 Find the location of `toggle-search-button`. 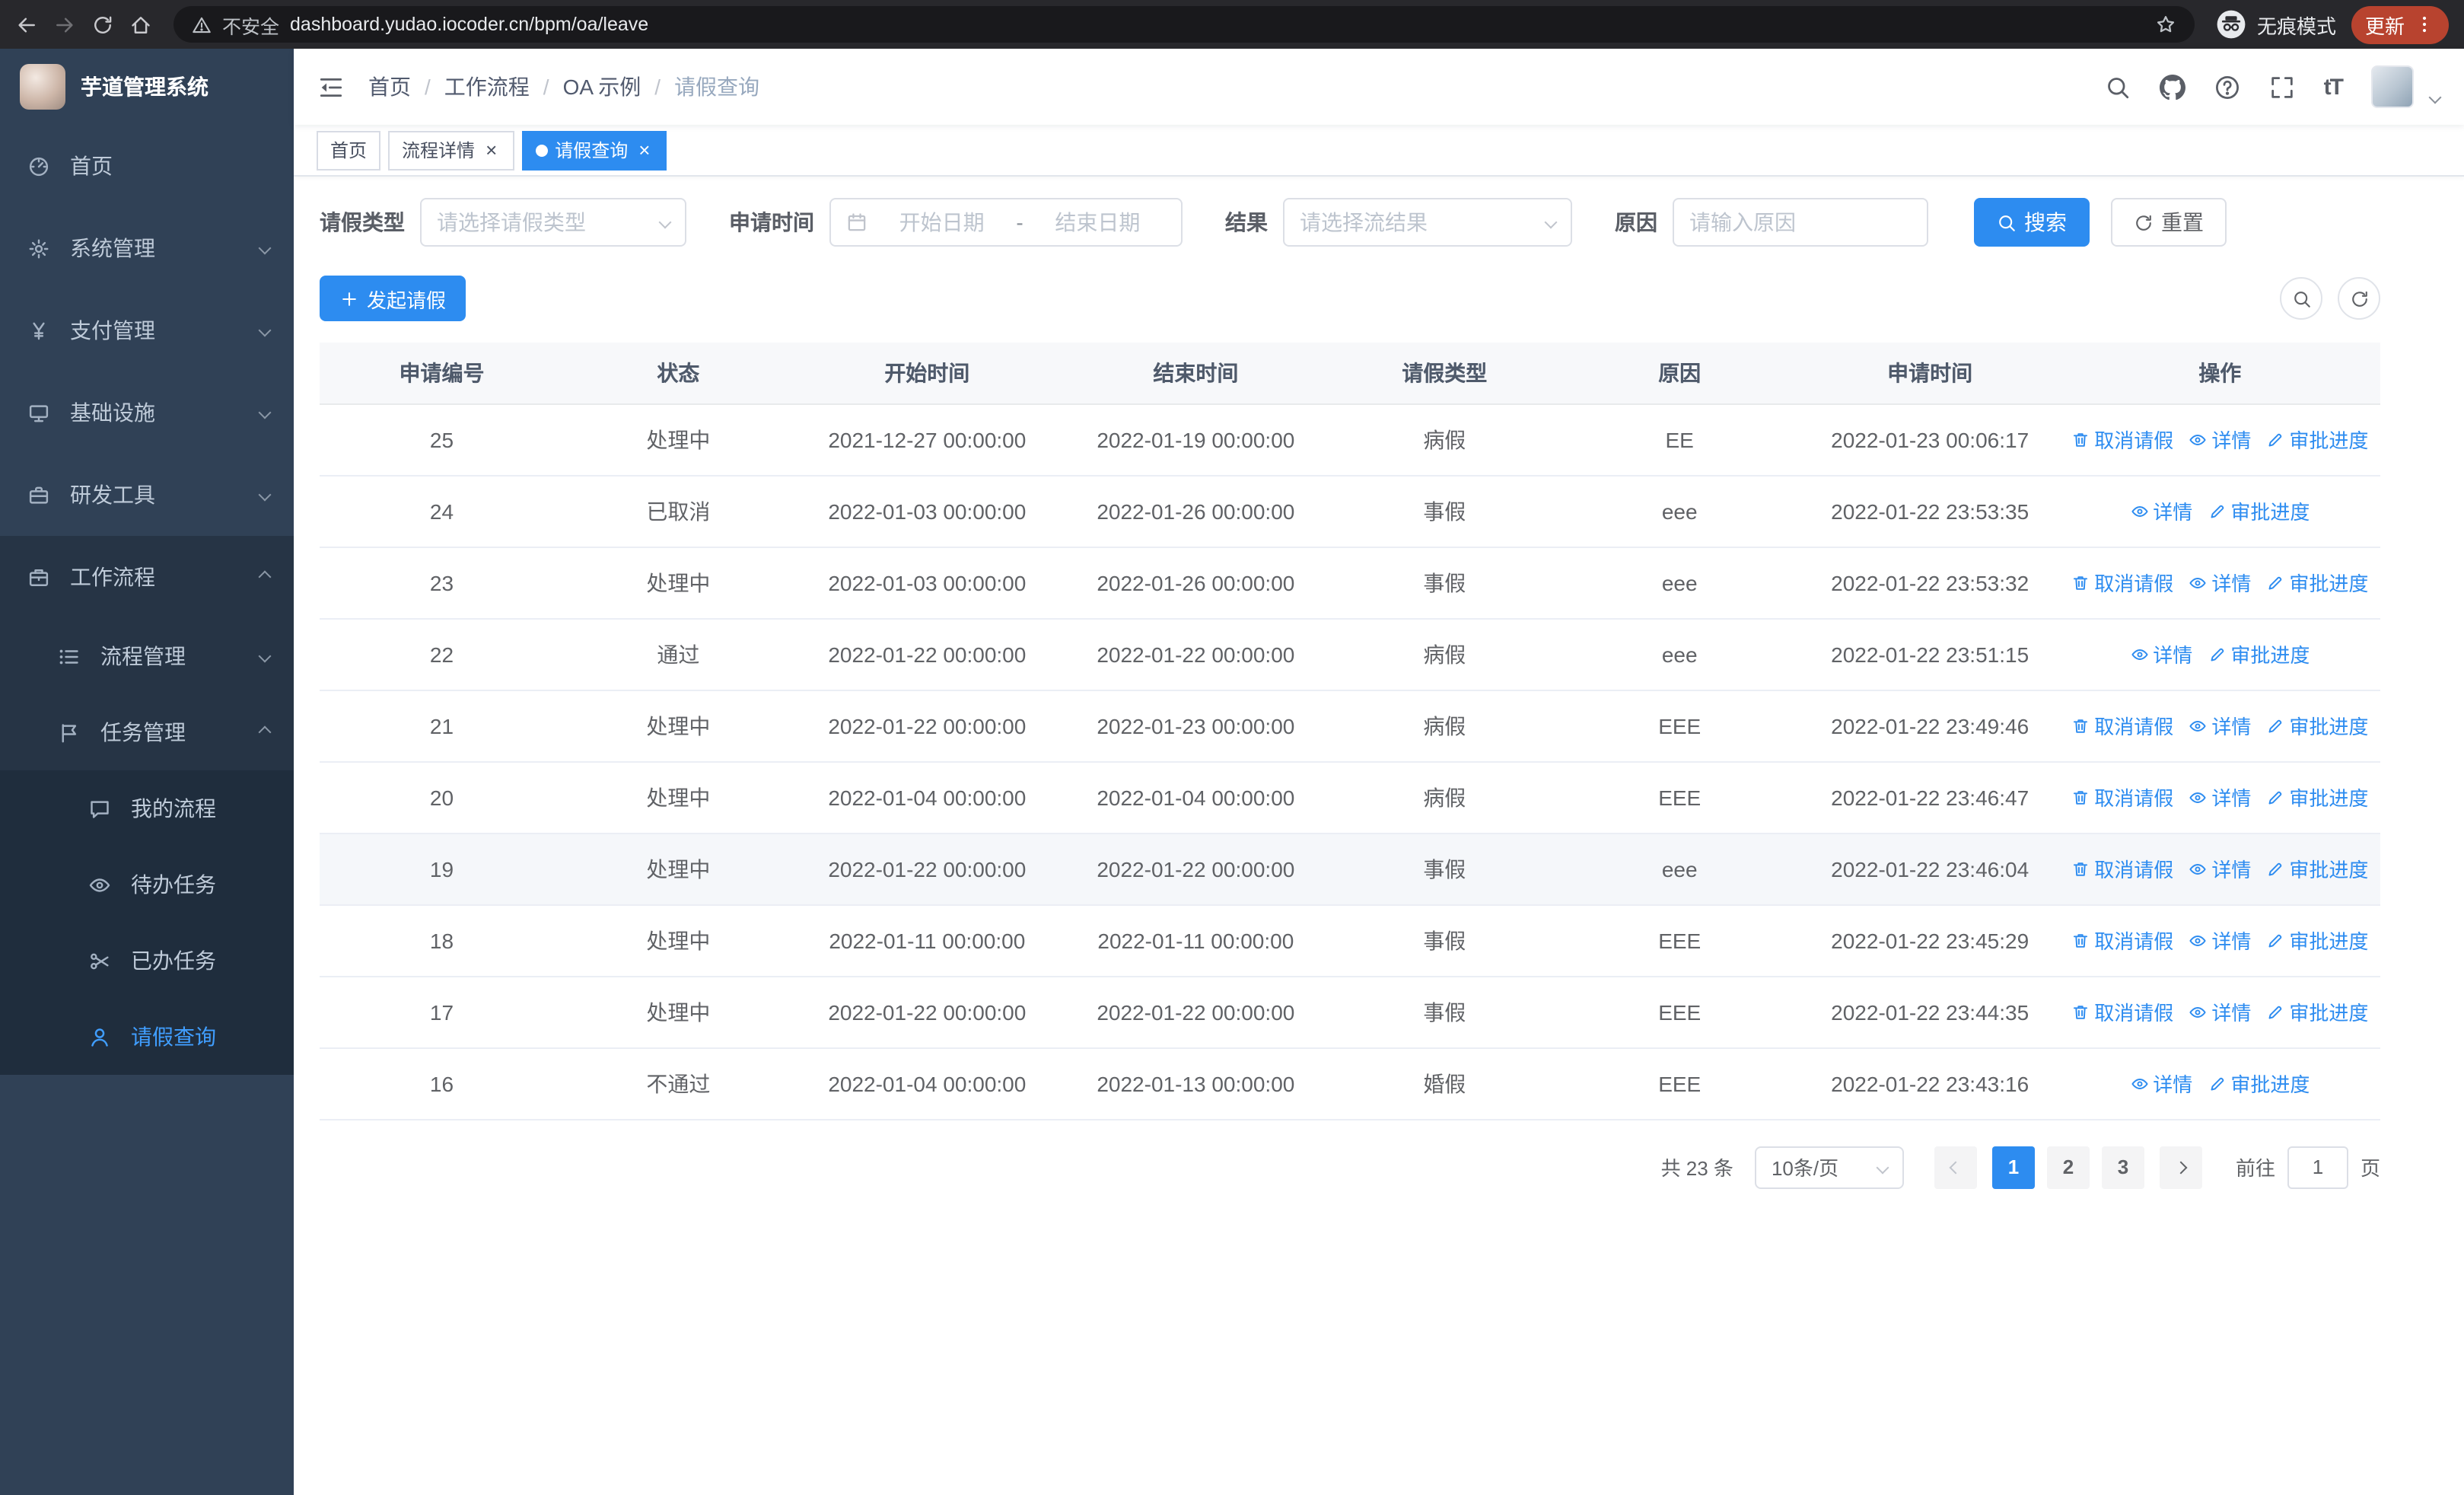

toggle-search-button is located at coordinates (2301, 299).